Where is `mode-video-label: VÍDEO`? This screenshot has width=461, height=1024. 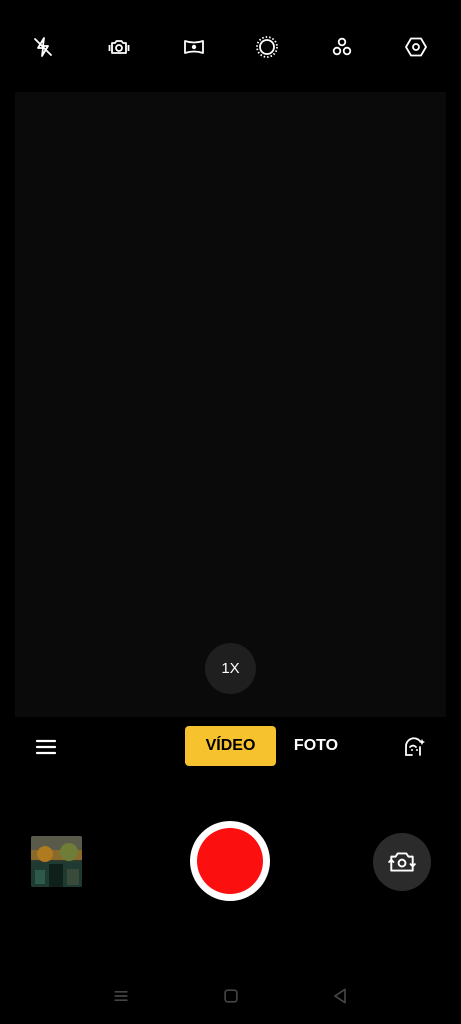 mode-video-label: VÍDEO is located at coordinates (230, 745).